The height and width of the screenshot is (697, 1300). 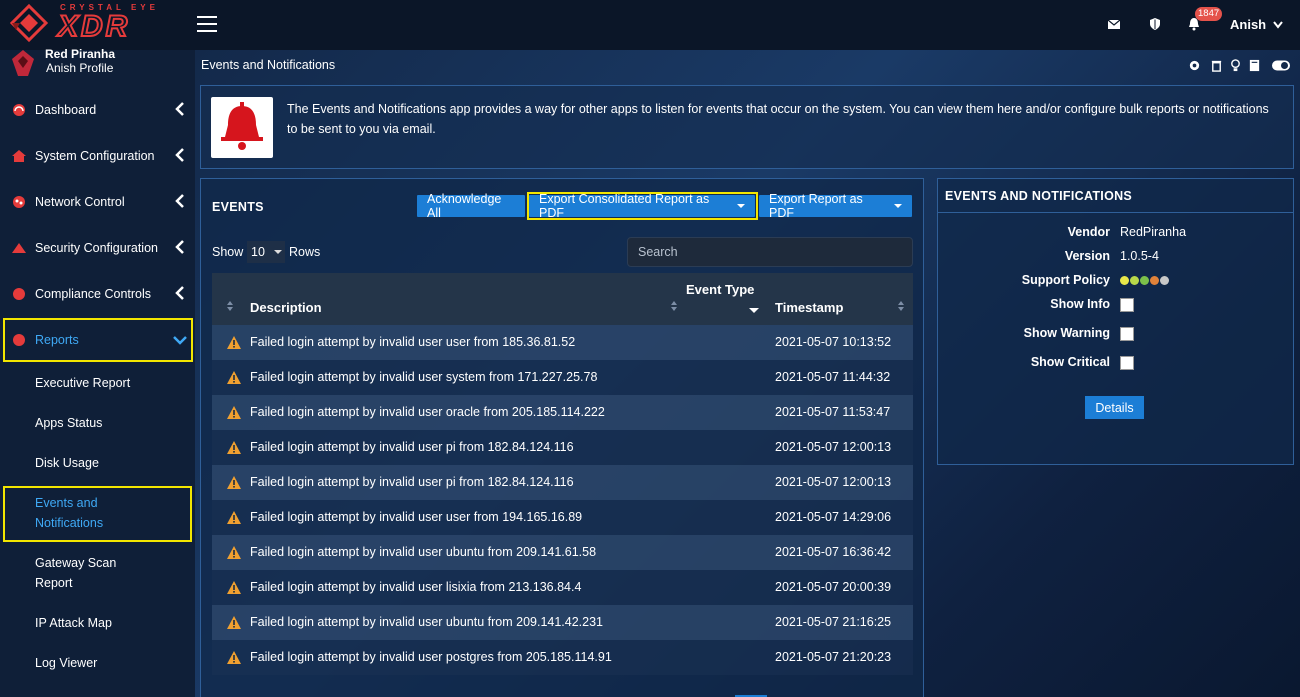 What do you see at coordinates (562, 299) in the screenshot?
I see `table-header: Description Event Type Timestamp` at bounding box center [562, 299].